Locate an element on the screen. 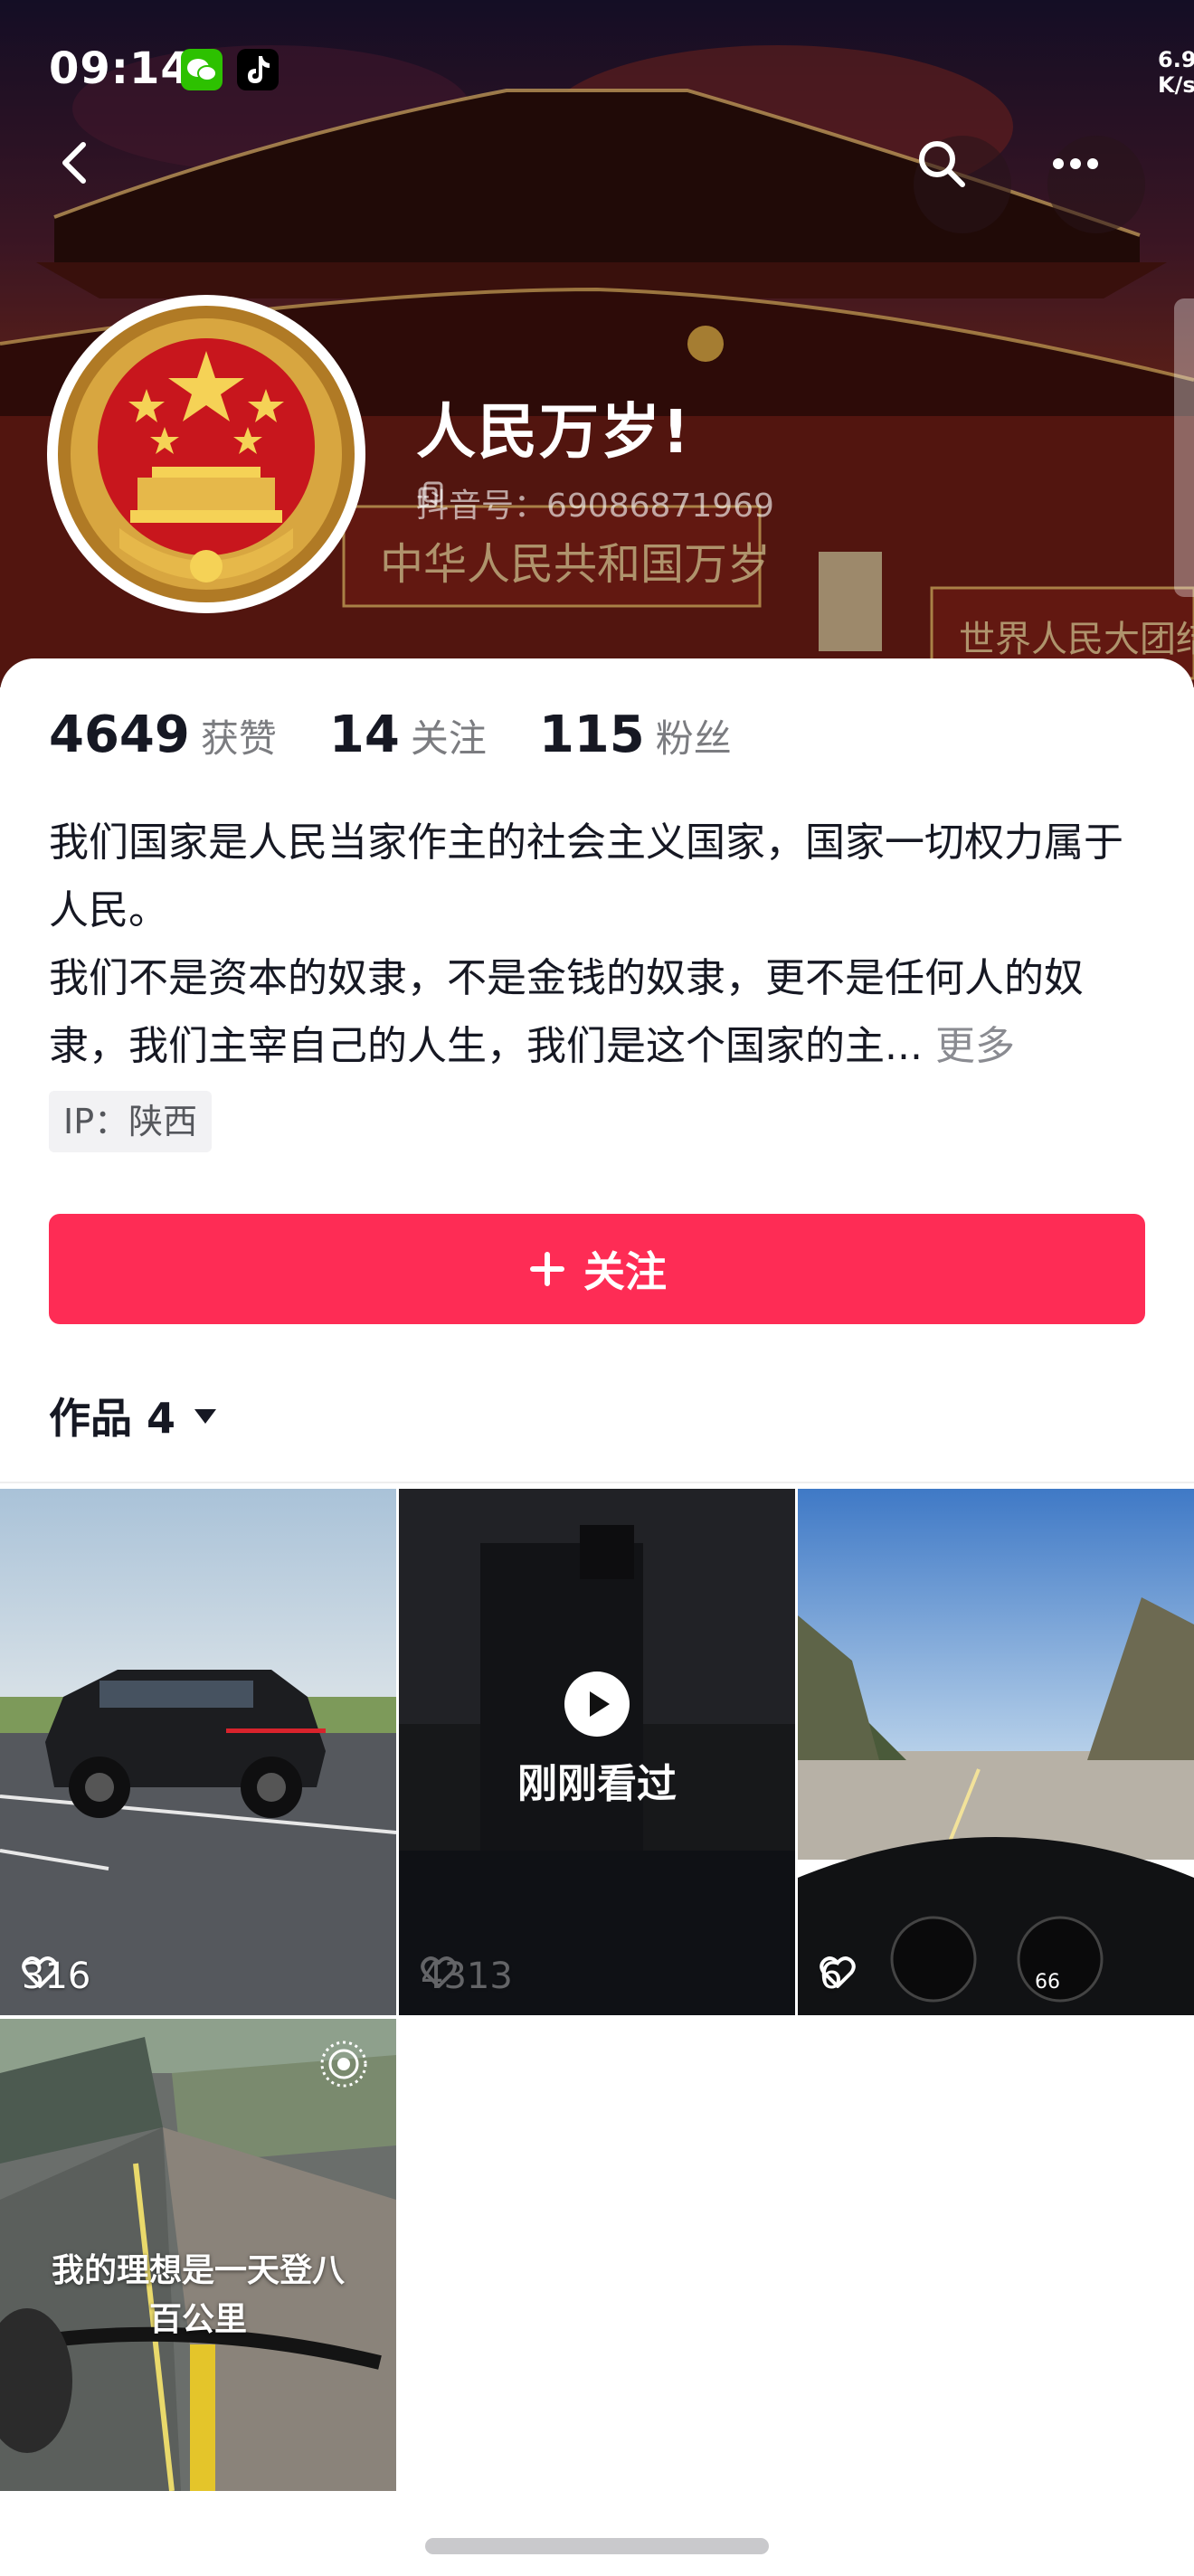  ip-location-tag: IP：陕西 is located at coordinates (131, 1121).